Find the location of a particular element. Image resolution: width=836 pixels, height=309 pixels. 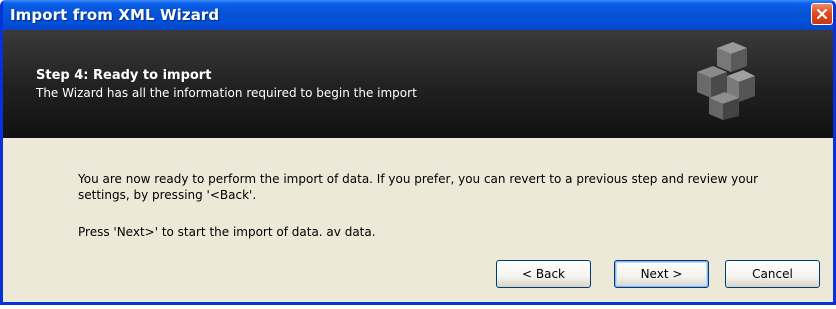

cubes-icon is located at coordinates (726, 81).